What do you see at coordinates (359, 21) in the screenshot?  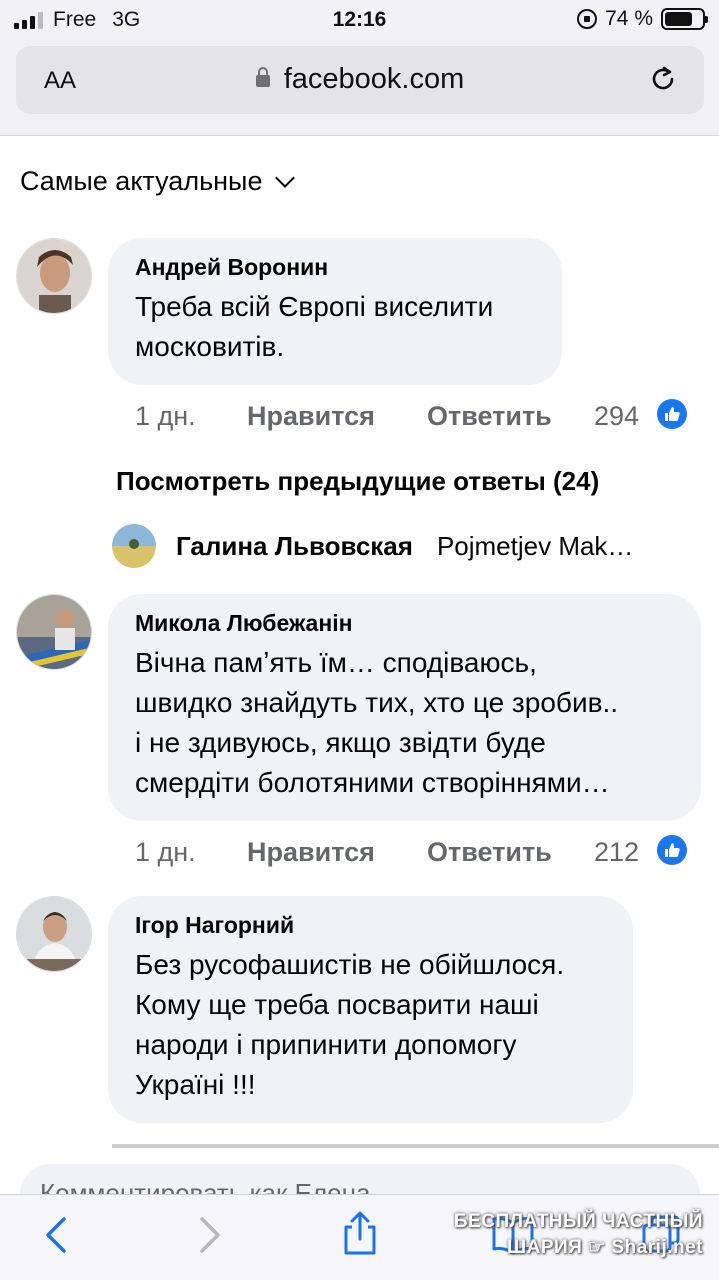 I see `status-bar: Free 3G 12:16 74 %` at bounding box center [359, 21].